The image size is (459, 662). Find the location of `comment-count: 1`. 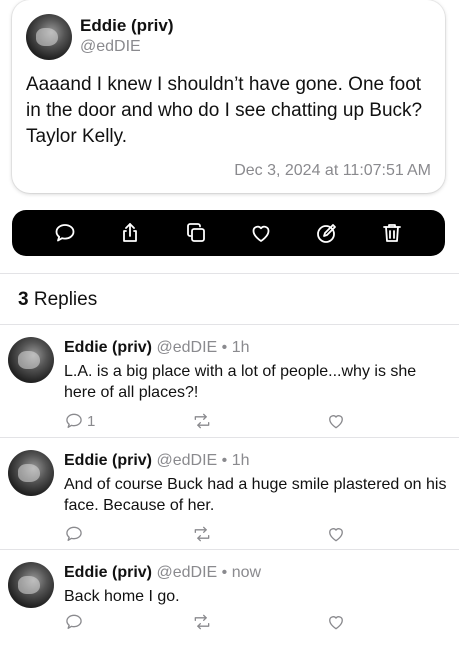

comment-count: 1 is located at coordinates (91, 421).